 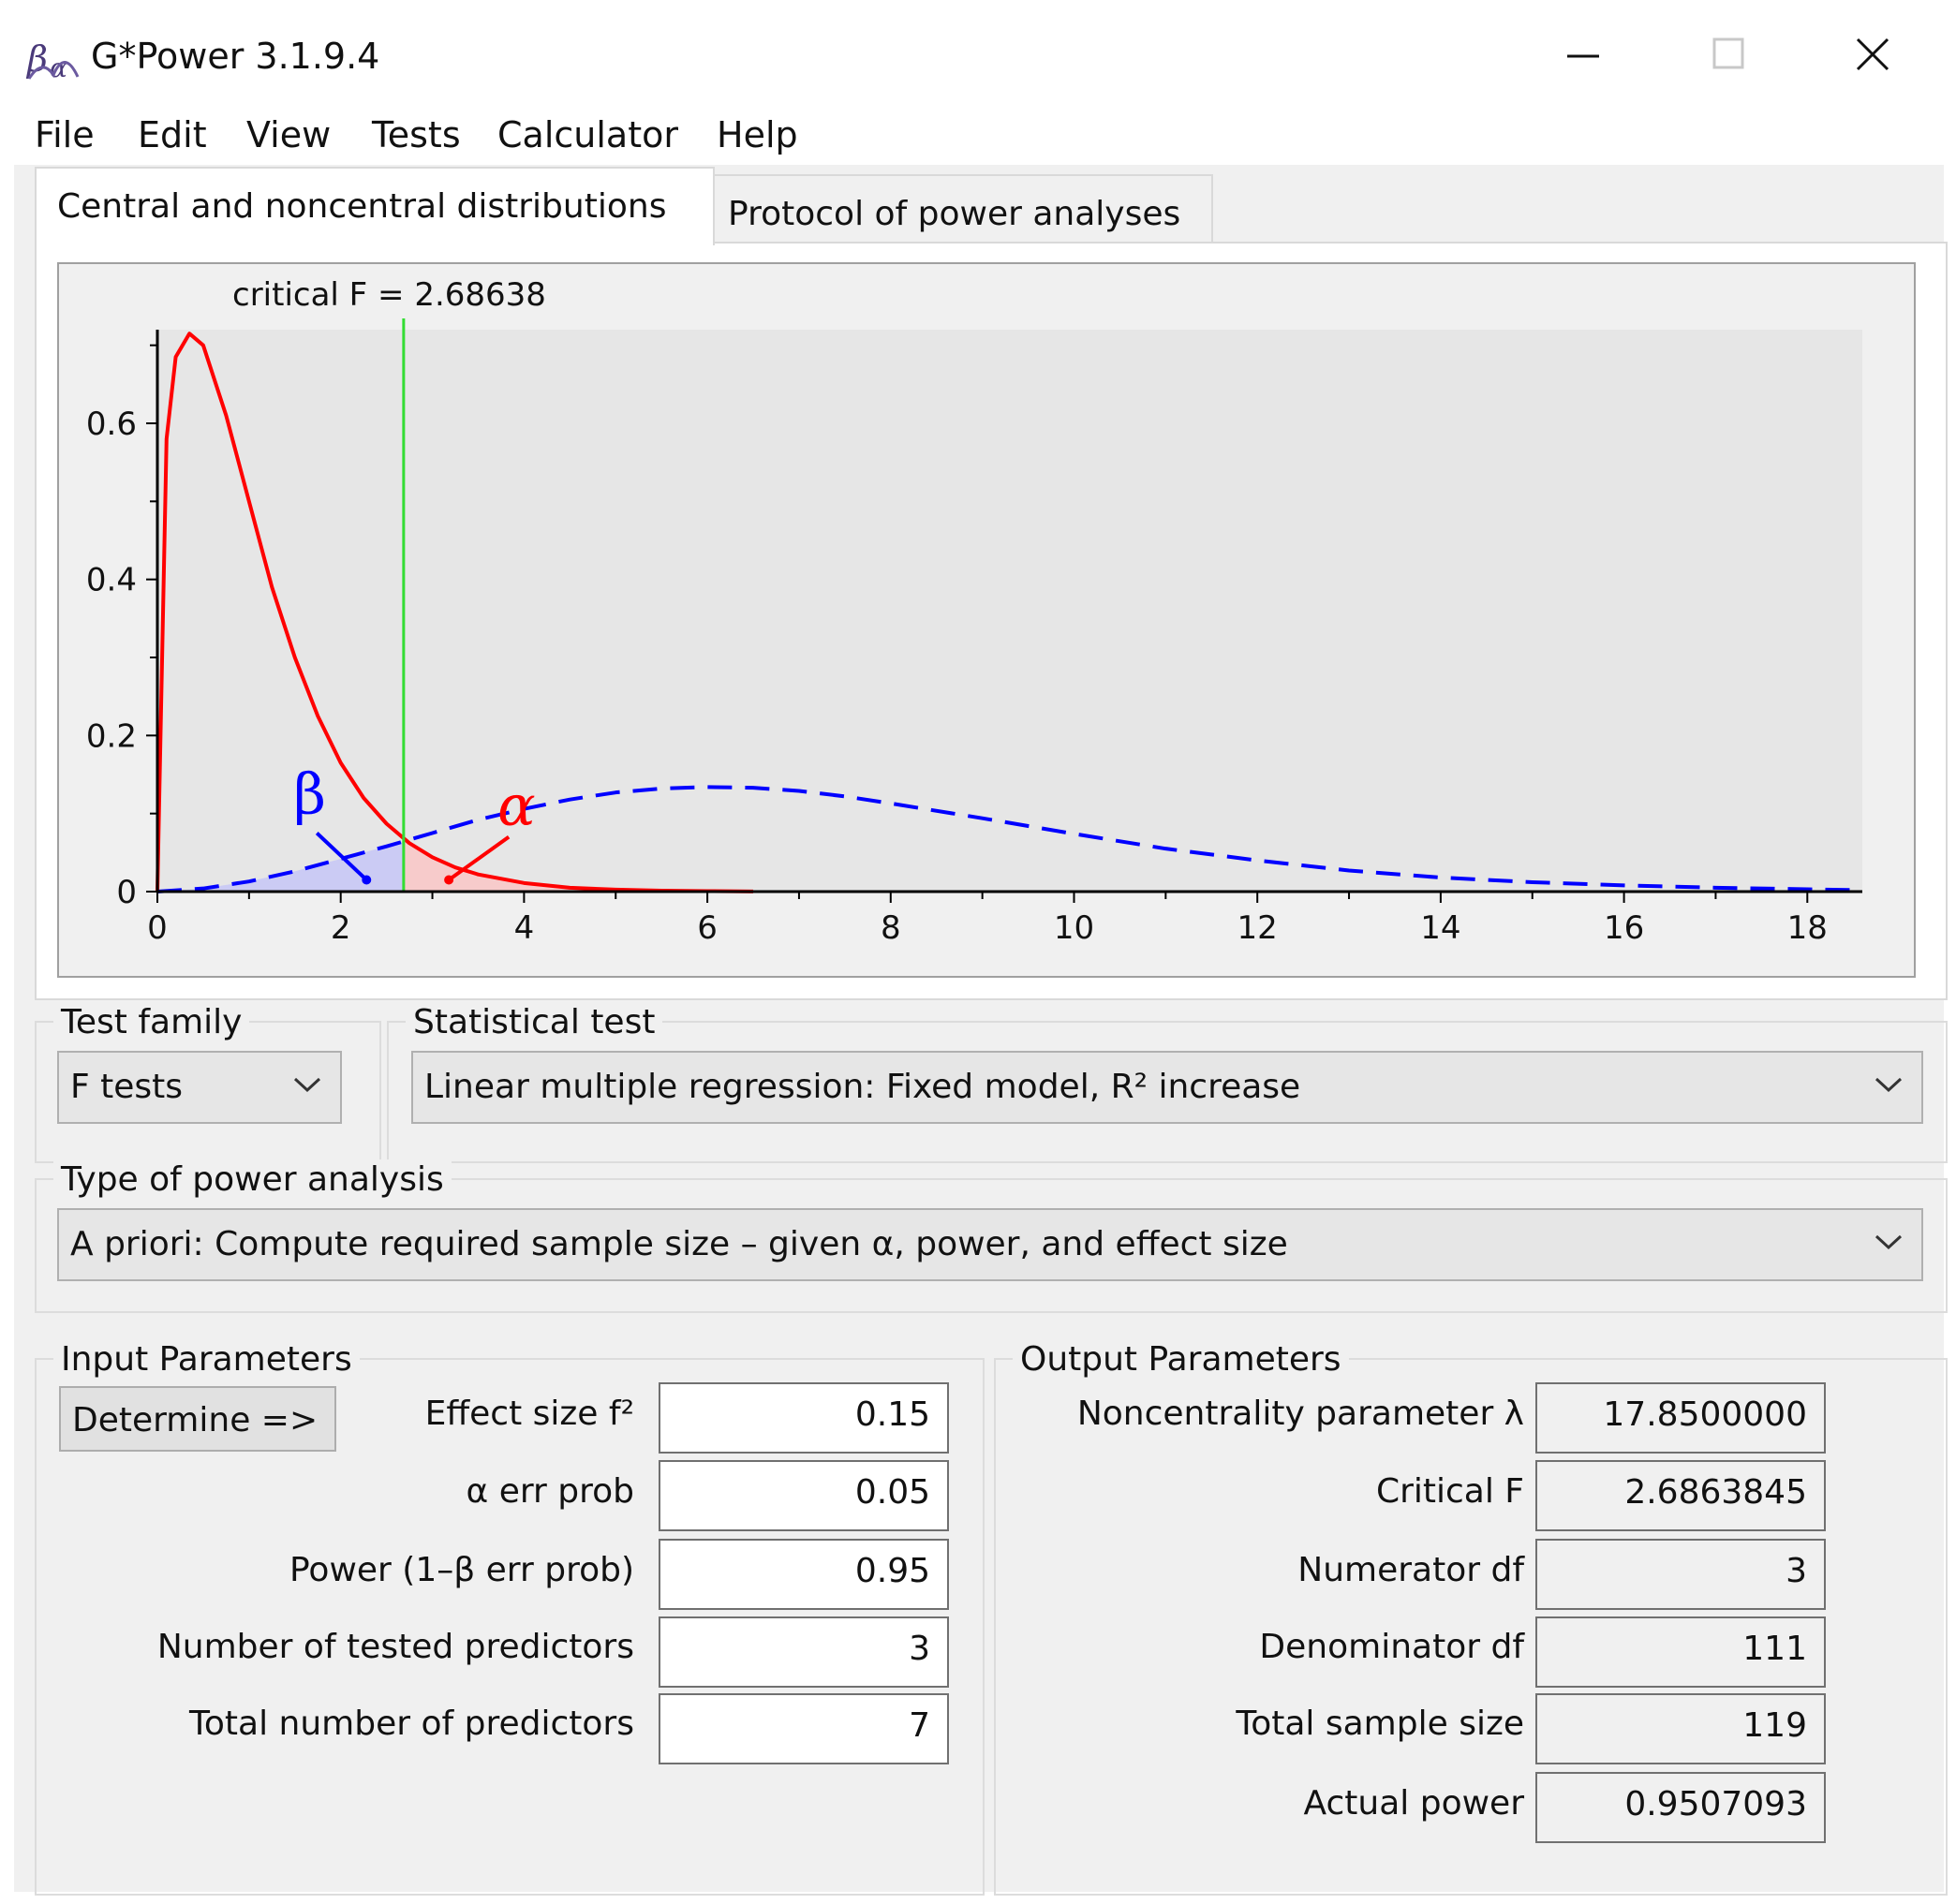 What do you see at coordinates (979, 56) in the screenshot?
I see `title-bar: β α G*Power 3.1.9.4` at bounding box center [979, 56].